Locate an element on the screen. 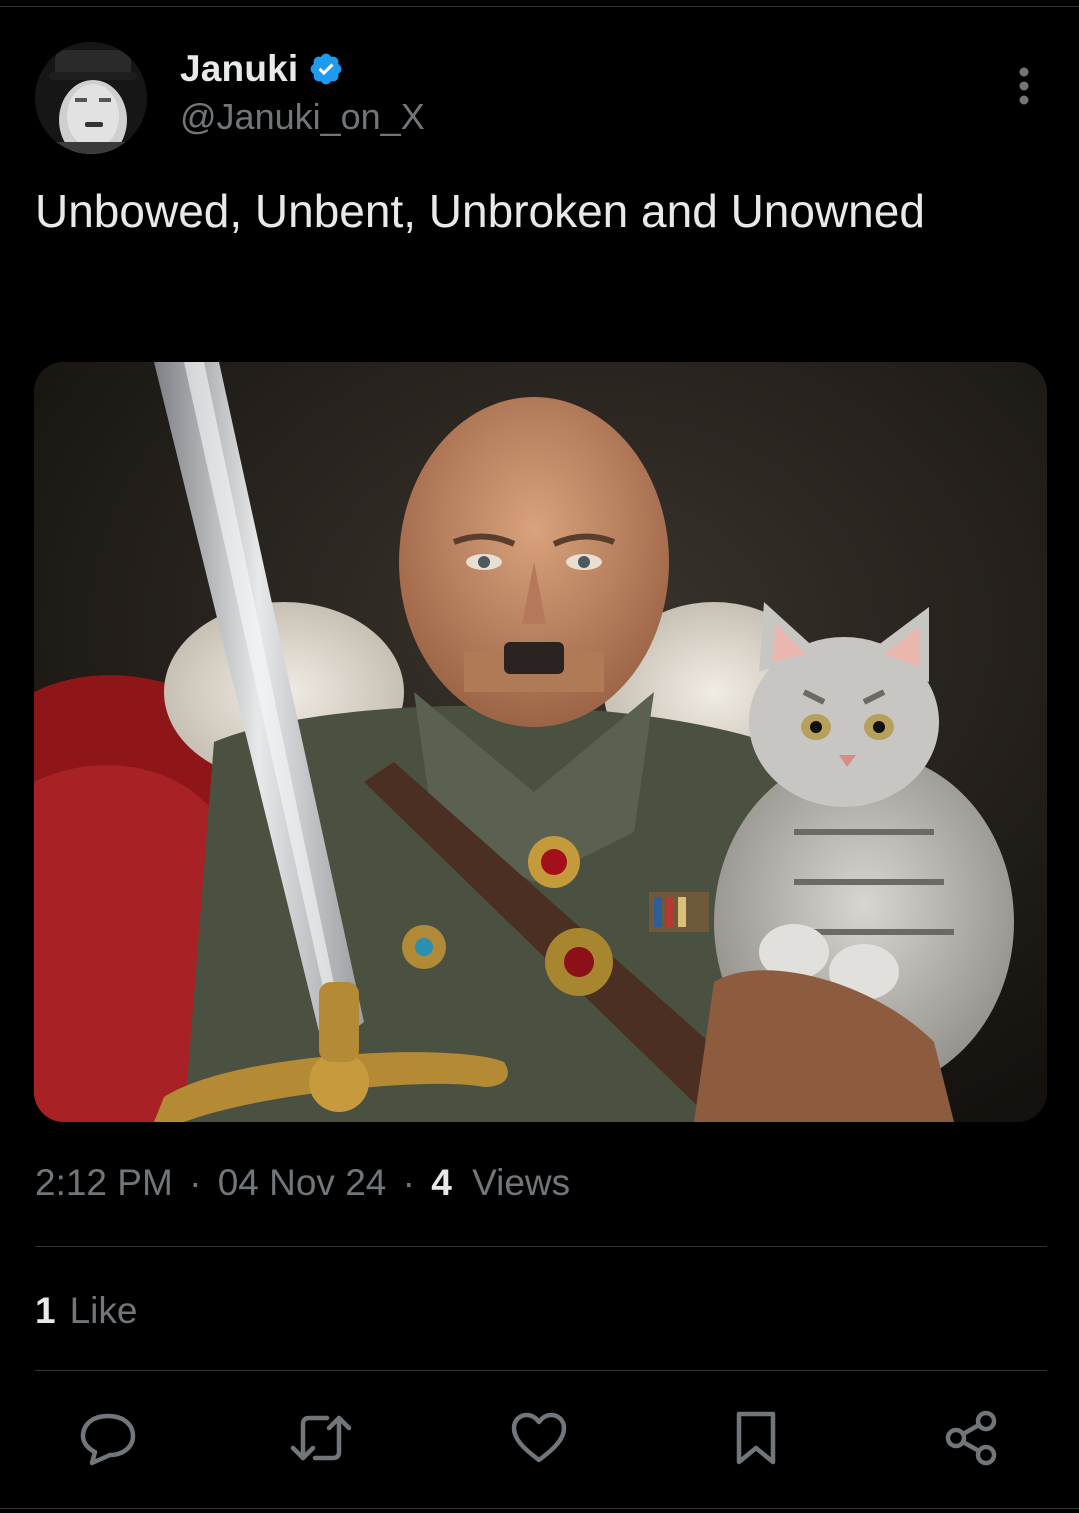  tweet-time: 2:12 PM is located at coordinates (104, 1182).